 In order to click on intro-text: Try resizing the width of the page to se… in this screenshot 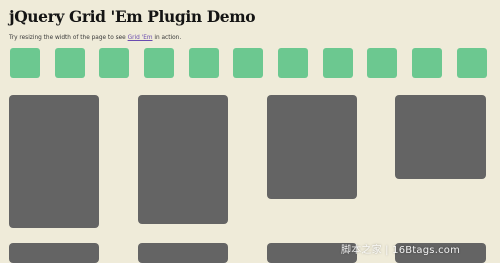, I will do `click(95, 38)`.